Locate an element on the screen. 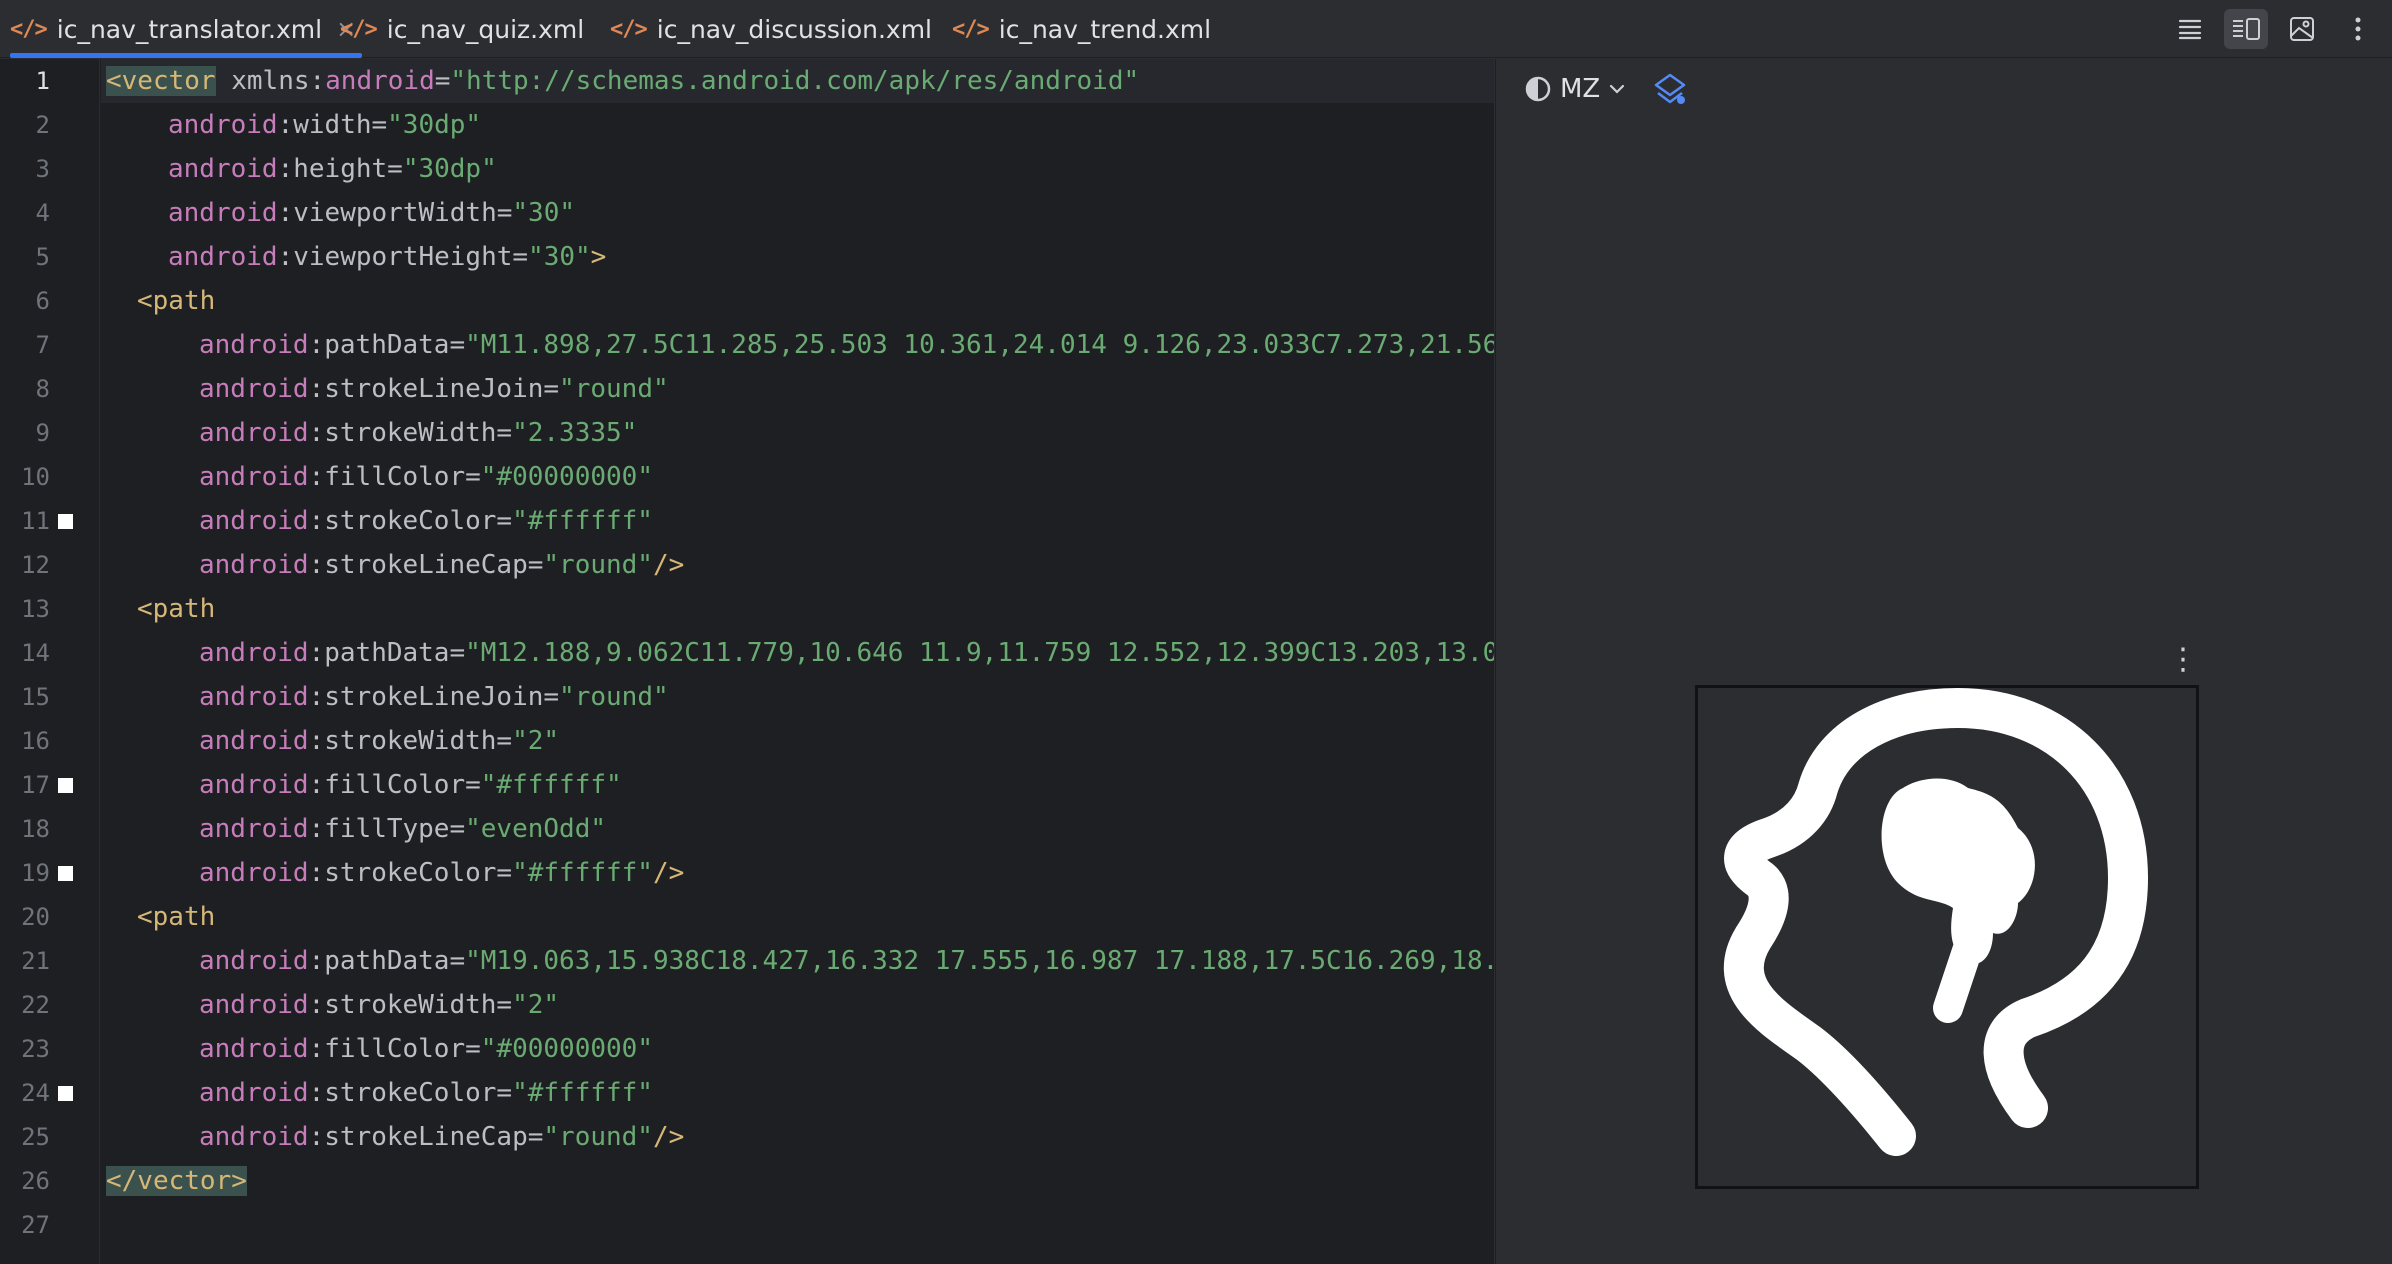 The width and height of the screenshot is (2392, 1264). preview-more-icon: ⋮ is located at coordinates (2183, 659).